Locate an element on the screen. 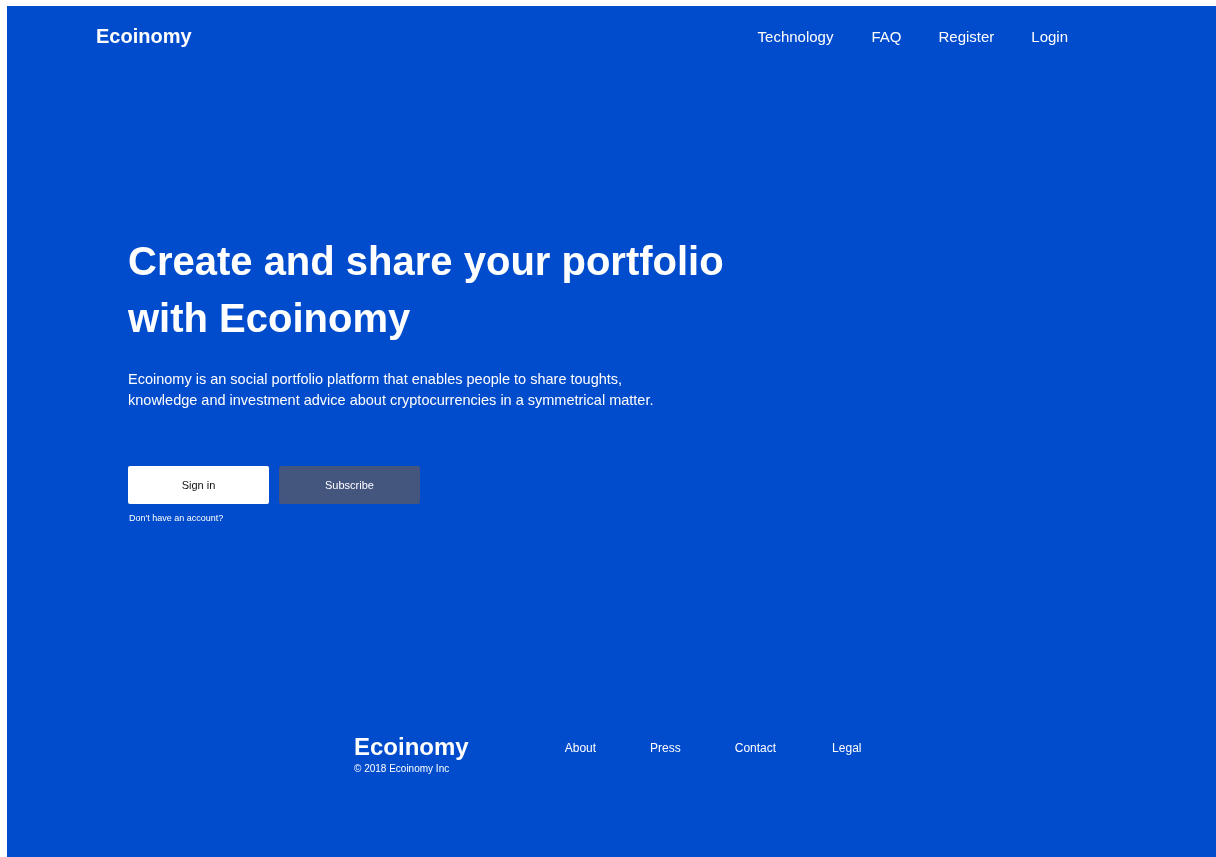  nav-link: Register is located at coordinates (966, 36).